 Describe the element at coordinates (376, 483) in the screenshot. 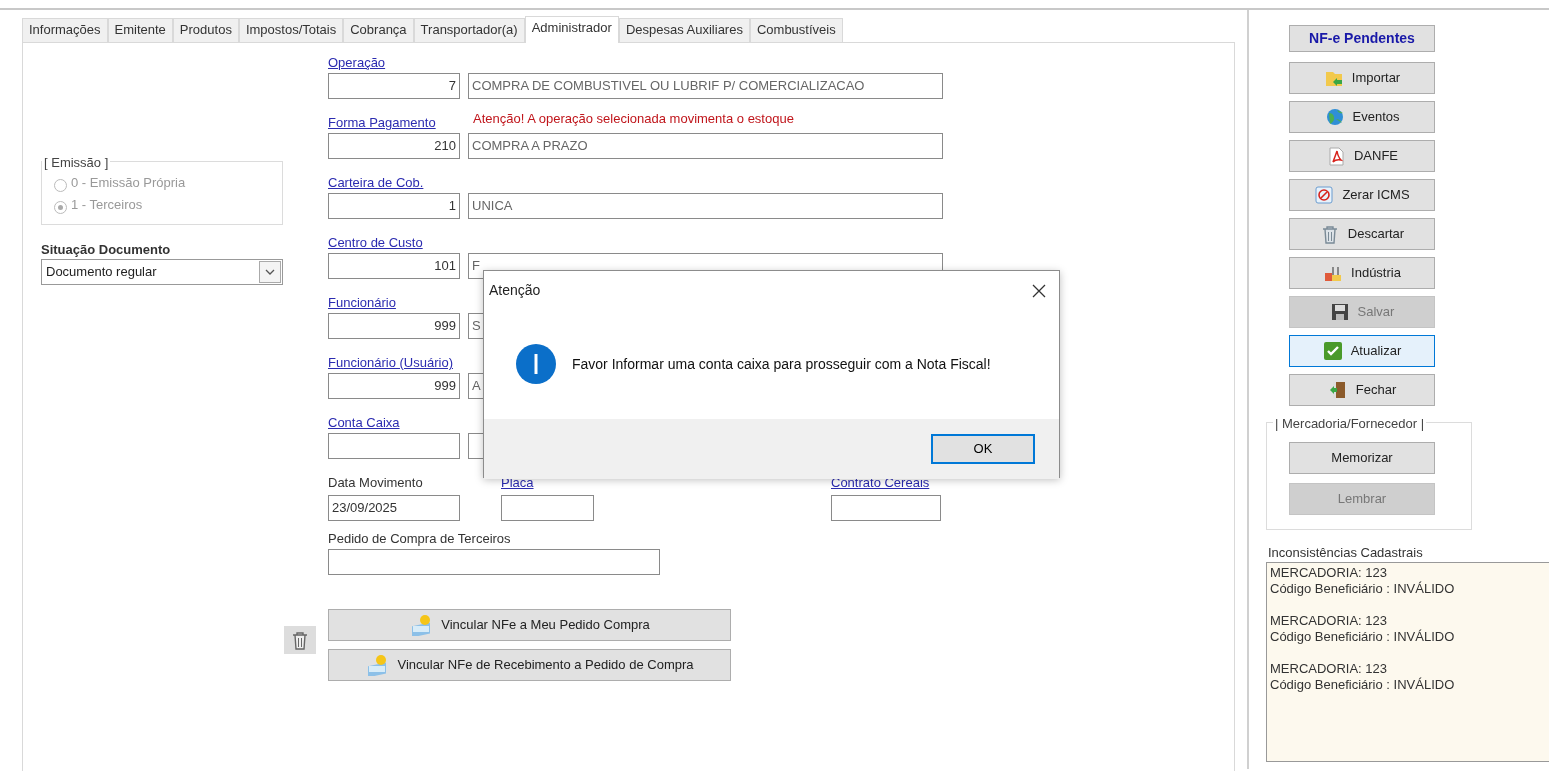

I see `field-label: Data Movimento` at that location.